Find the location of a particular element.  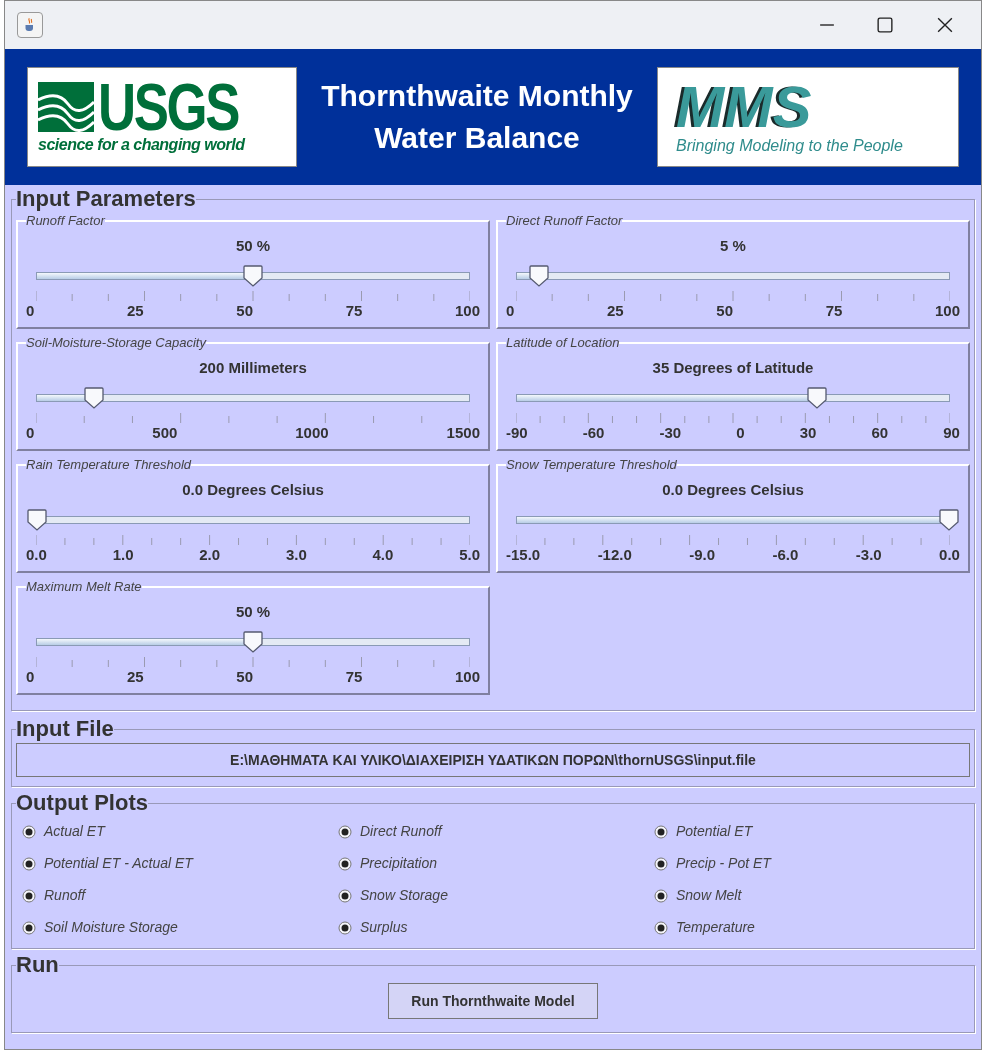

section-title: Input File is located at coordinates (65, 729).